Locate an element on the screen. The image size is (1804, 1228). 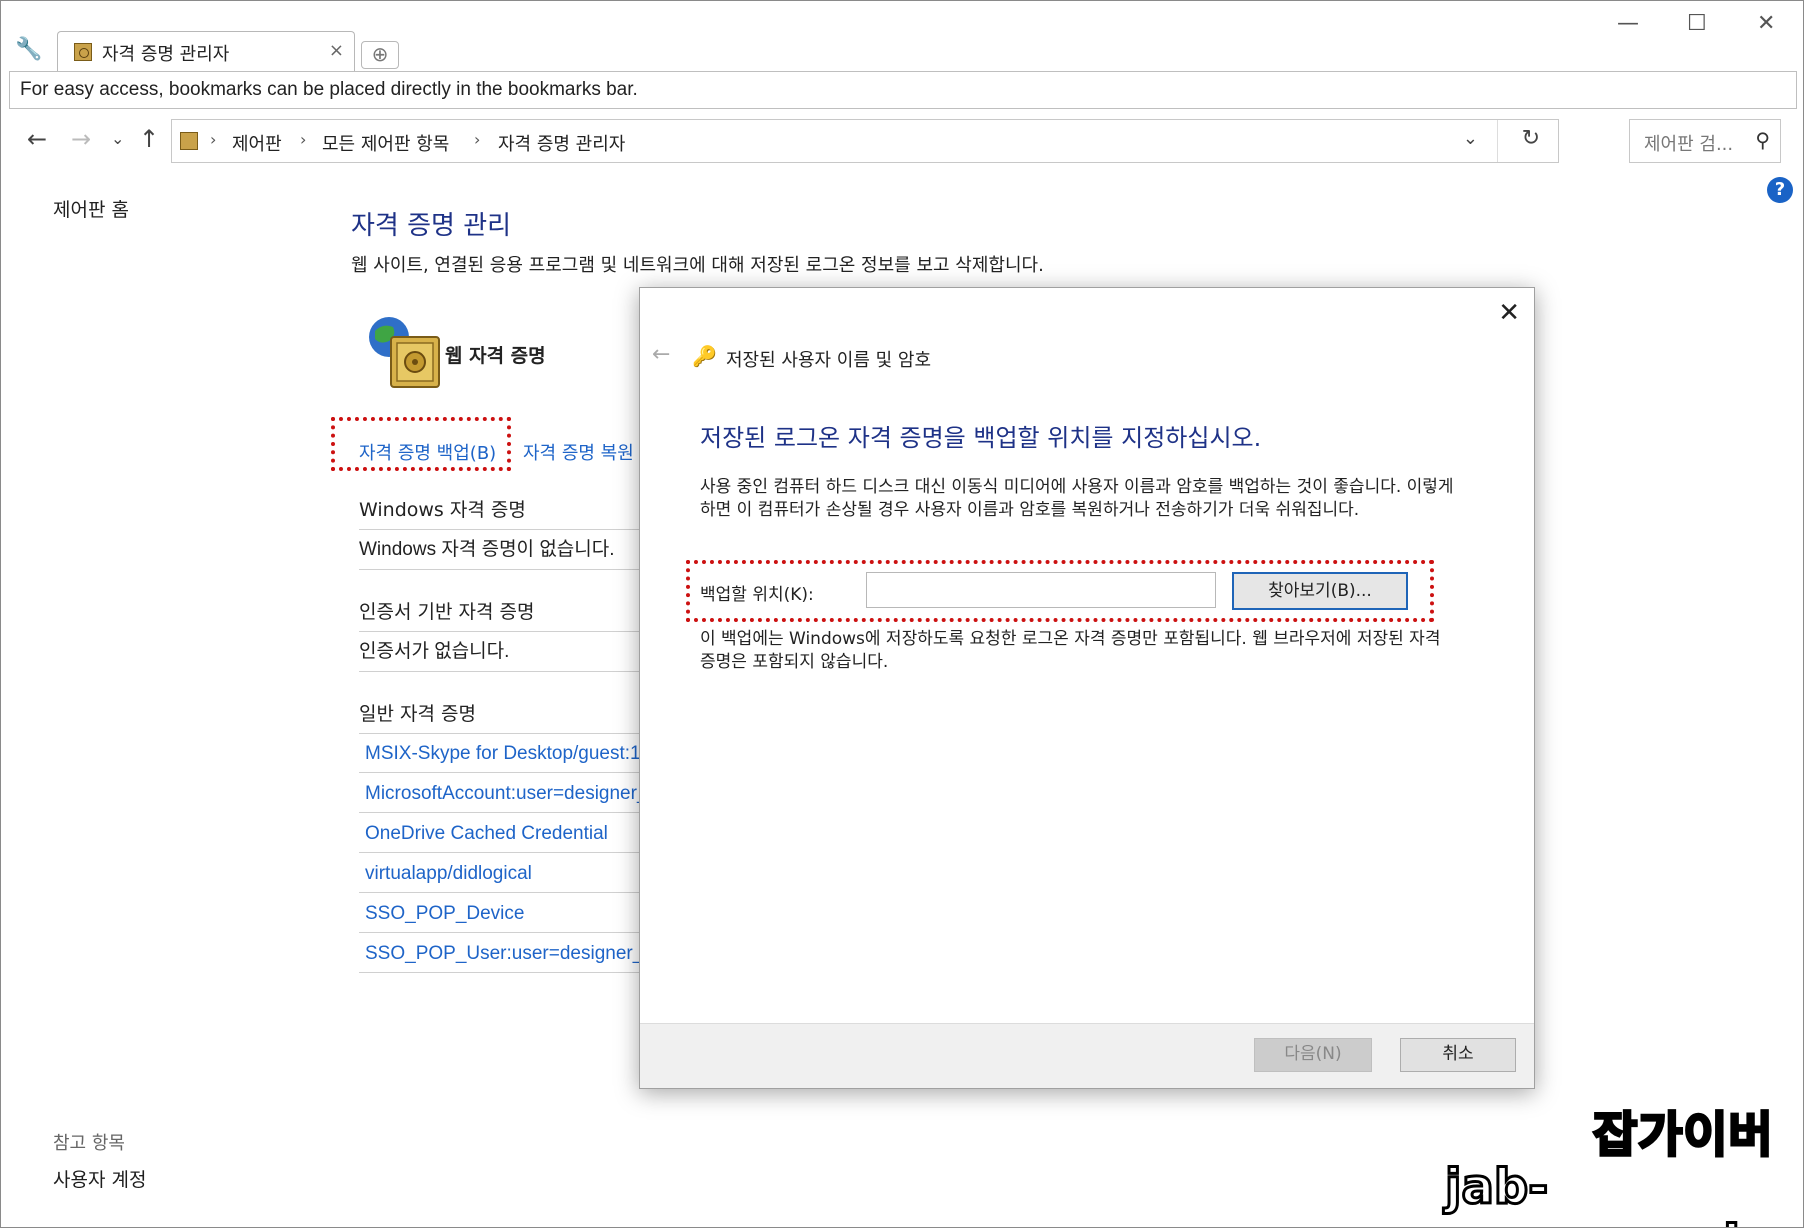
dialog-header: 저장된 사용자 이름 및 암호 is located at coordinates (829, 360).